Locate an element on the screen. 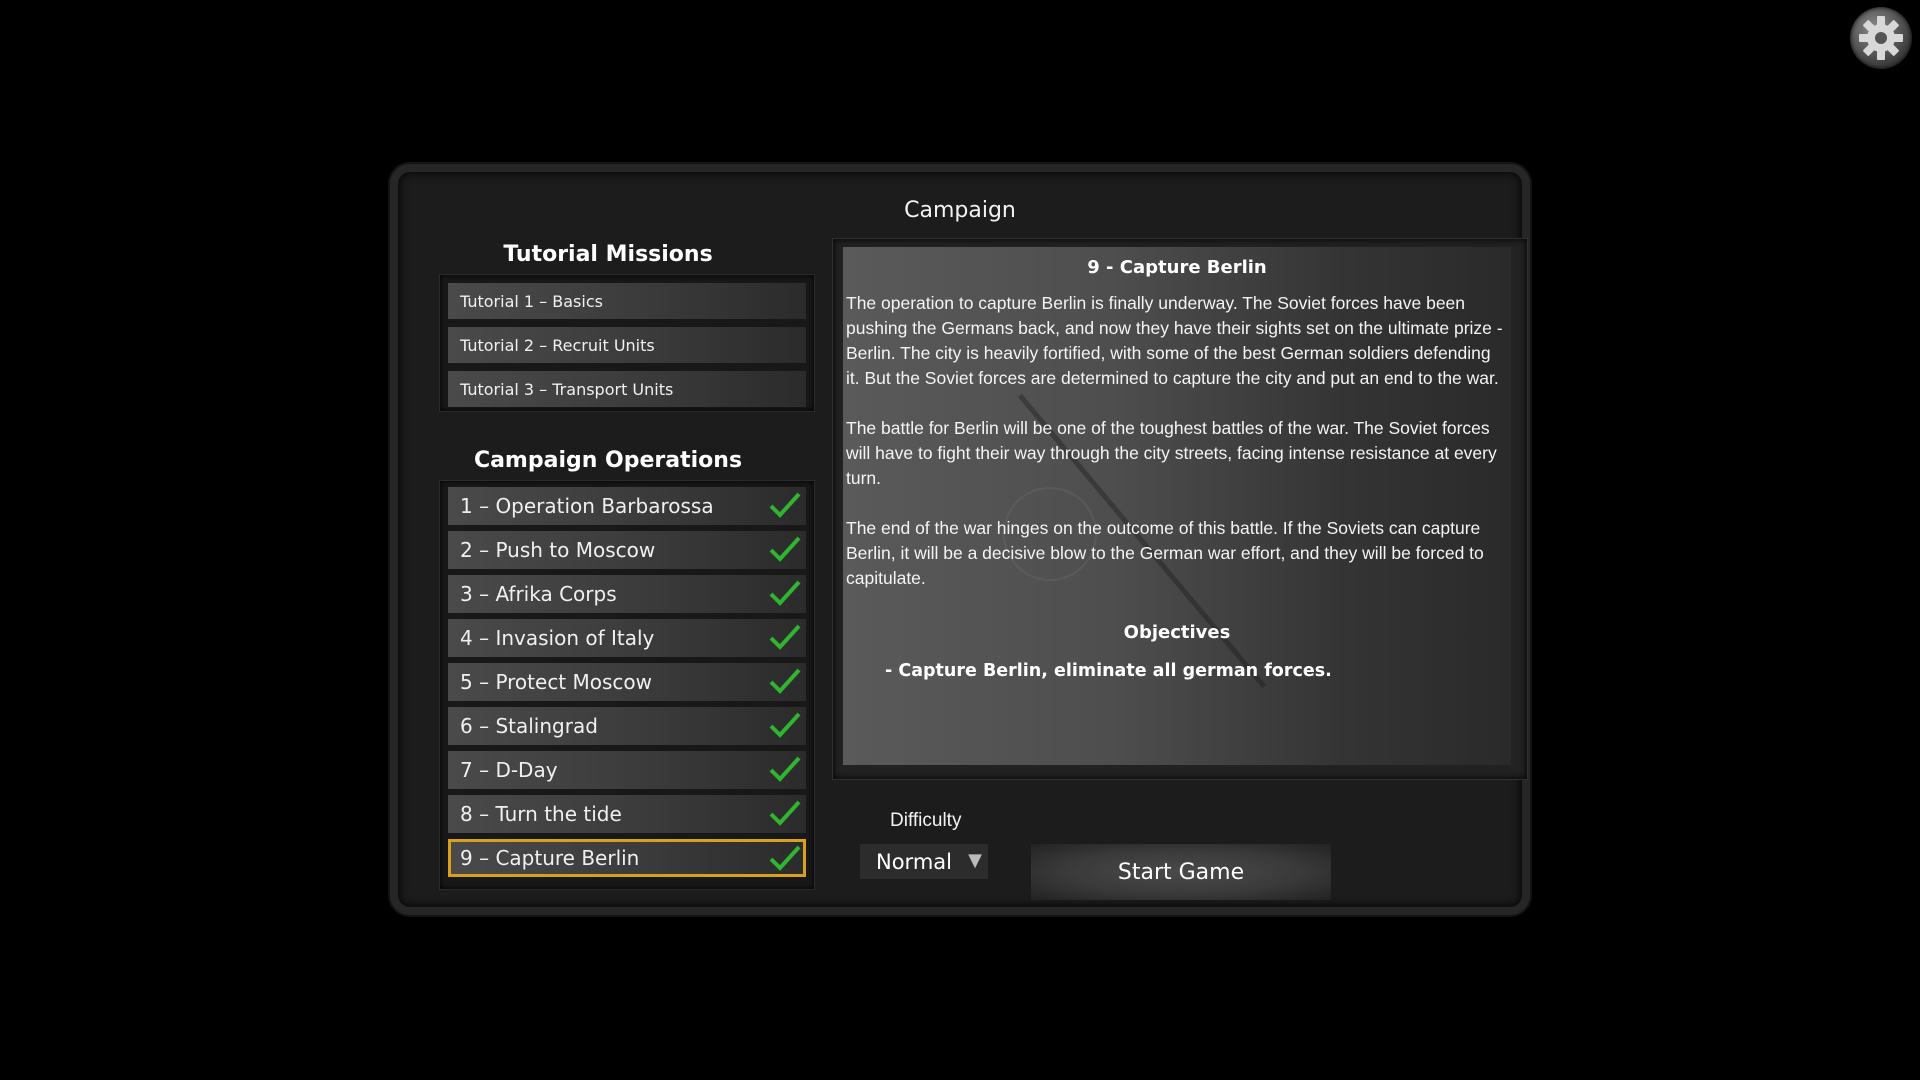 The image size is (1920, 1080). operation-item-label: 9 – Capture Berlin is located at coordinates (550, 858).